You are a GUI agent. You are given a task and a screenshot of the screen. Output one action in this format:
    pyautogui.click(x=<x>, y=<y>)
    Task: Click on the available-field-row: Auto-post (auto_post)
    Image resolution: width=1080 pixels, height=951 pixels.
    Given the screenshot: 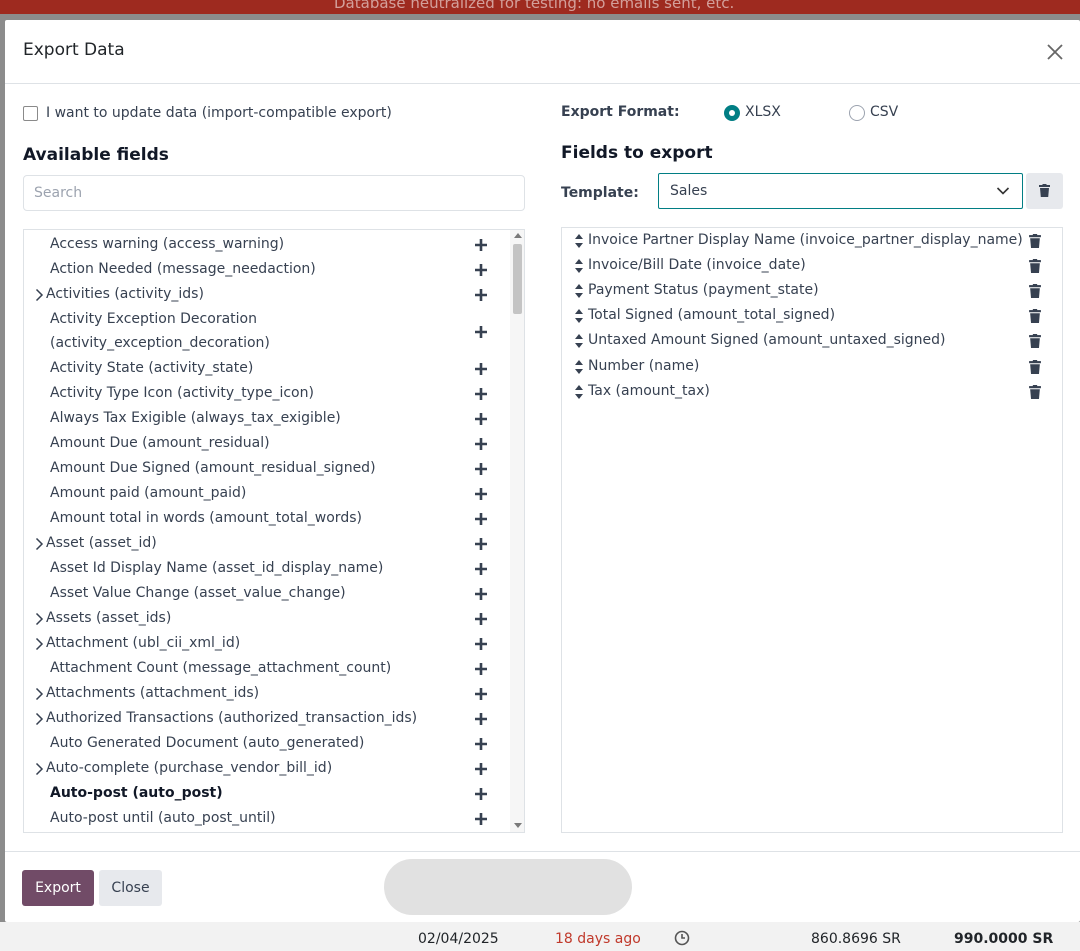 What is the action you would take?
    pyautogui.click(x=266, y=793)
    